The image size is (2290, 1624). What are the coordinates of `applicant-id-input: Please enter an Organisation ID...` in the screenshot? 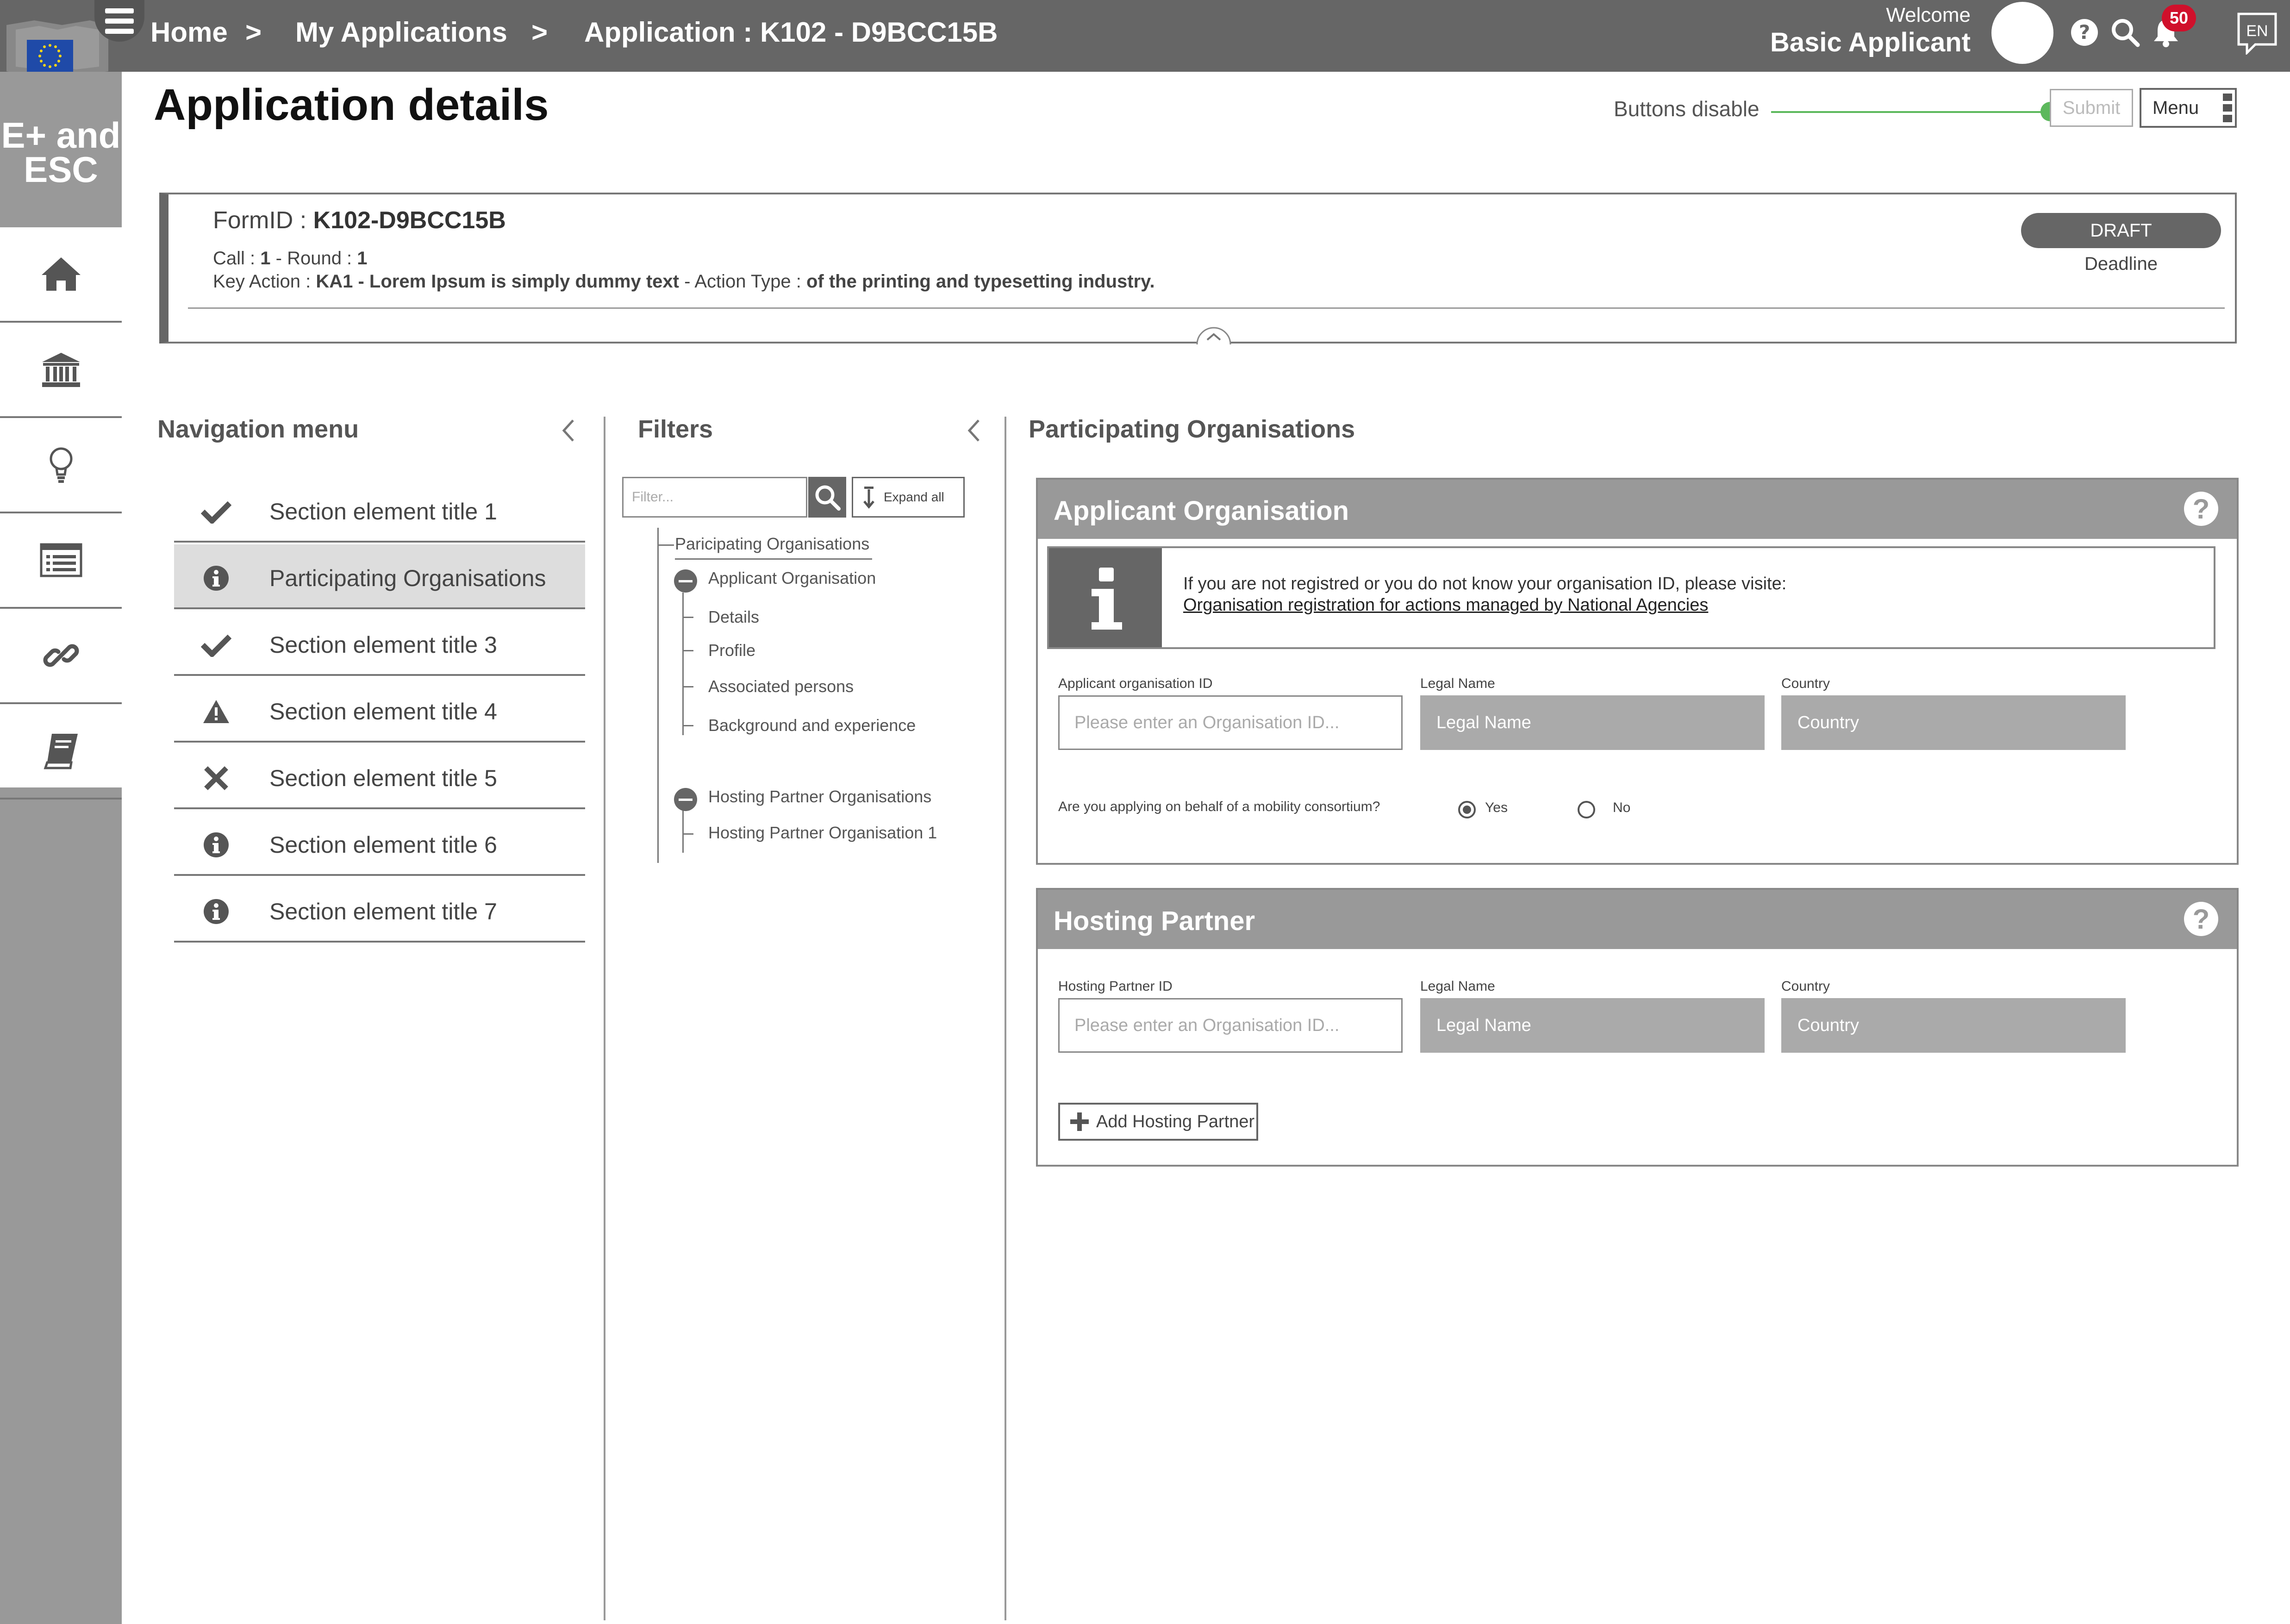 It's located at (1230, 722).